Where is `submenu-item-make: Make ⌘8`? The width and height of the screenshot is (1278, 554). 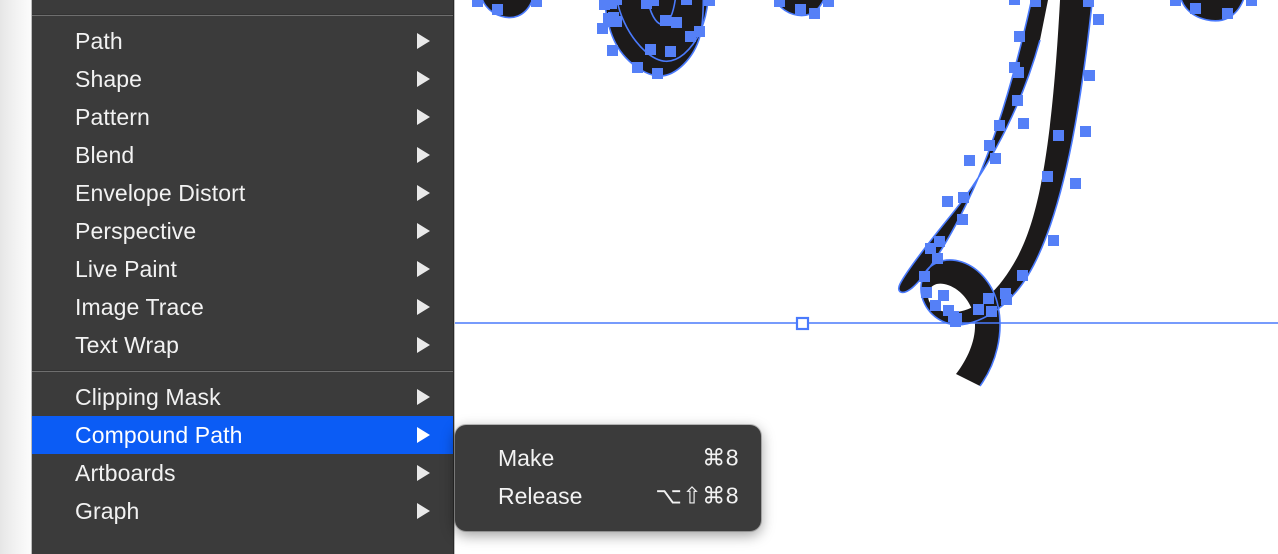
submenu-item-make: Make ⌘8 is located at coordinates (608, 458).